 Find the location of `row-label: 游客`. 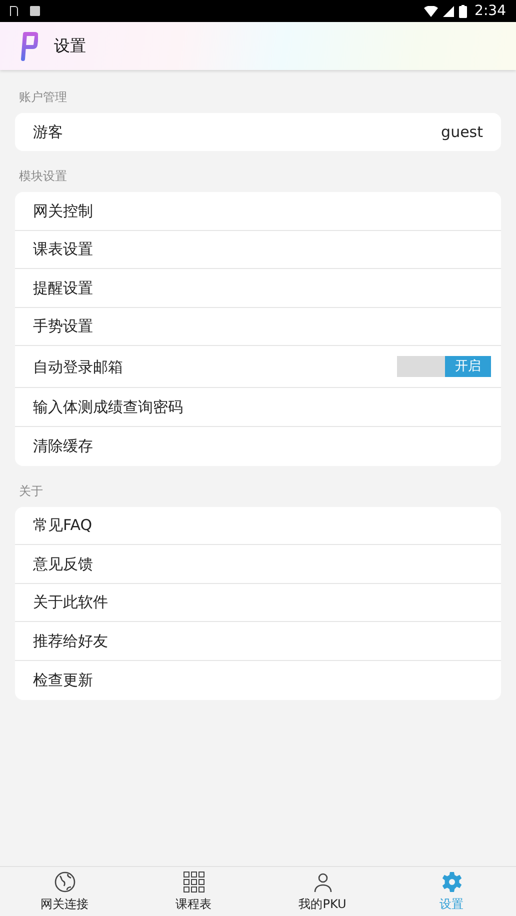

row-label: 游客 is located at coordinates (48, 132).